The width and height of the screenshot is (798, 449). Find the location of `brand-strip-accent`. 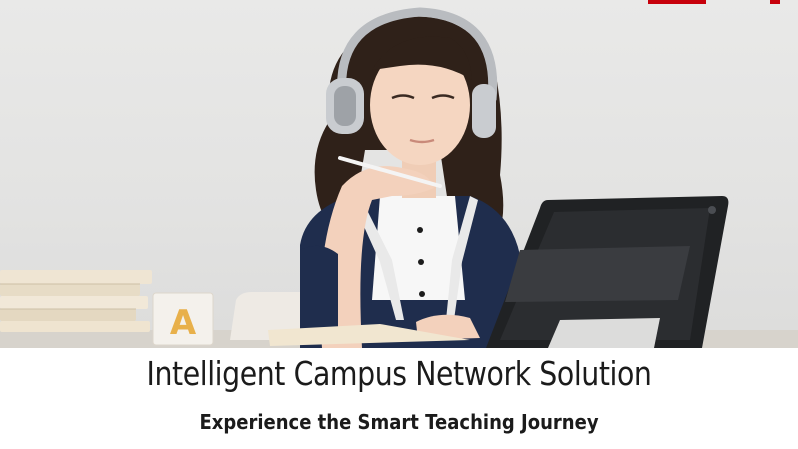

brand-strip-accent is located at coordinates (775, 2).